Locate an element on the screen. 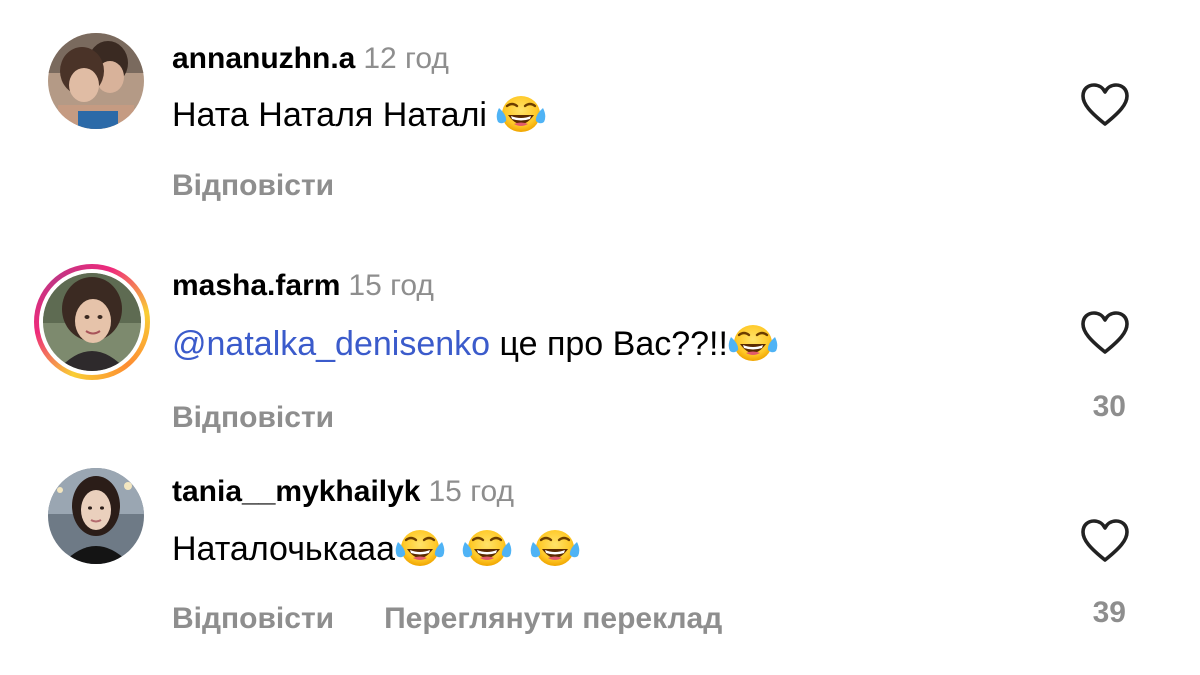 This screenshot has height=675, width=1200. like-count: 39 is located at coordinates (1109, 612).